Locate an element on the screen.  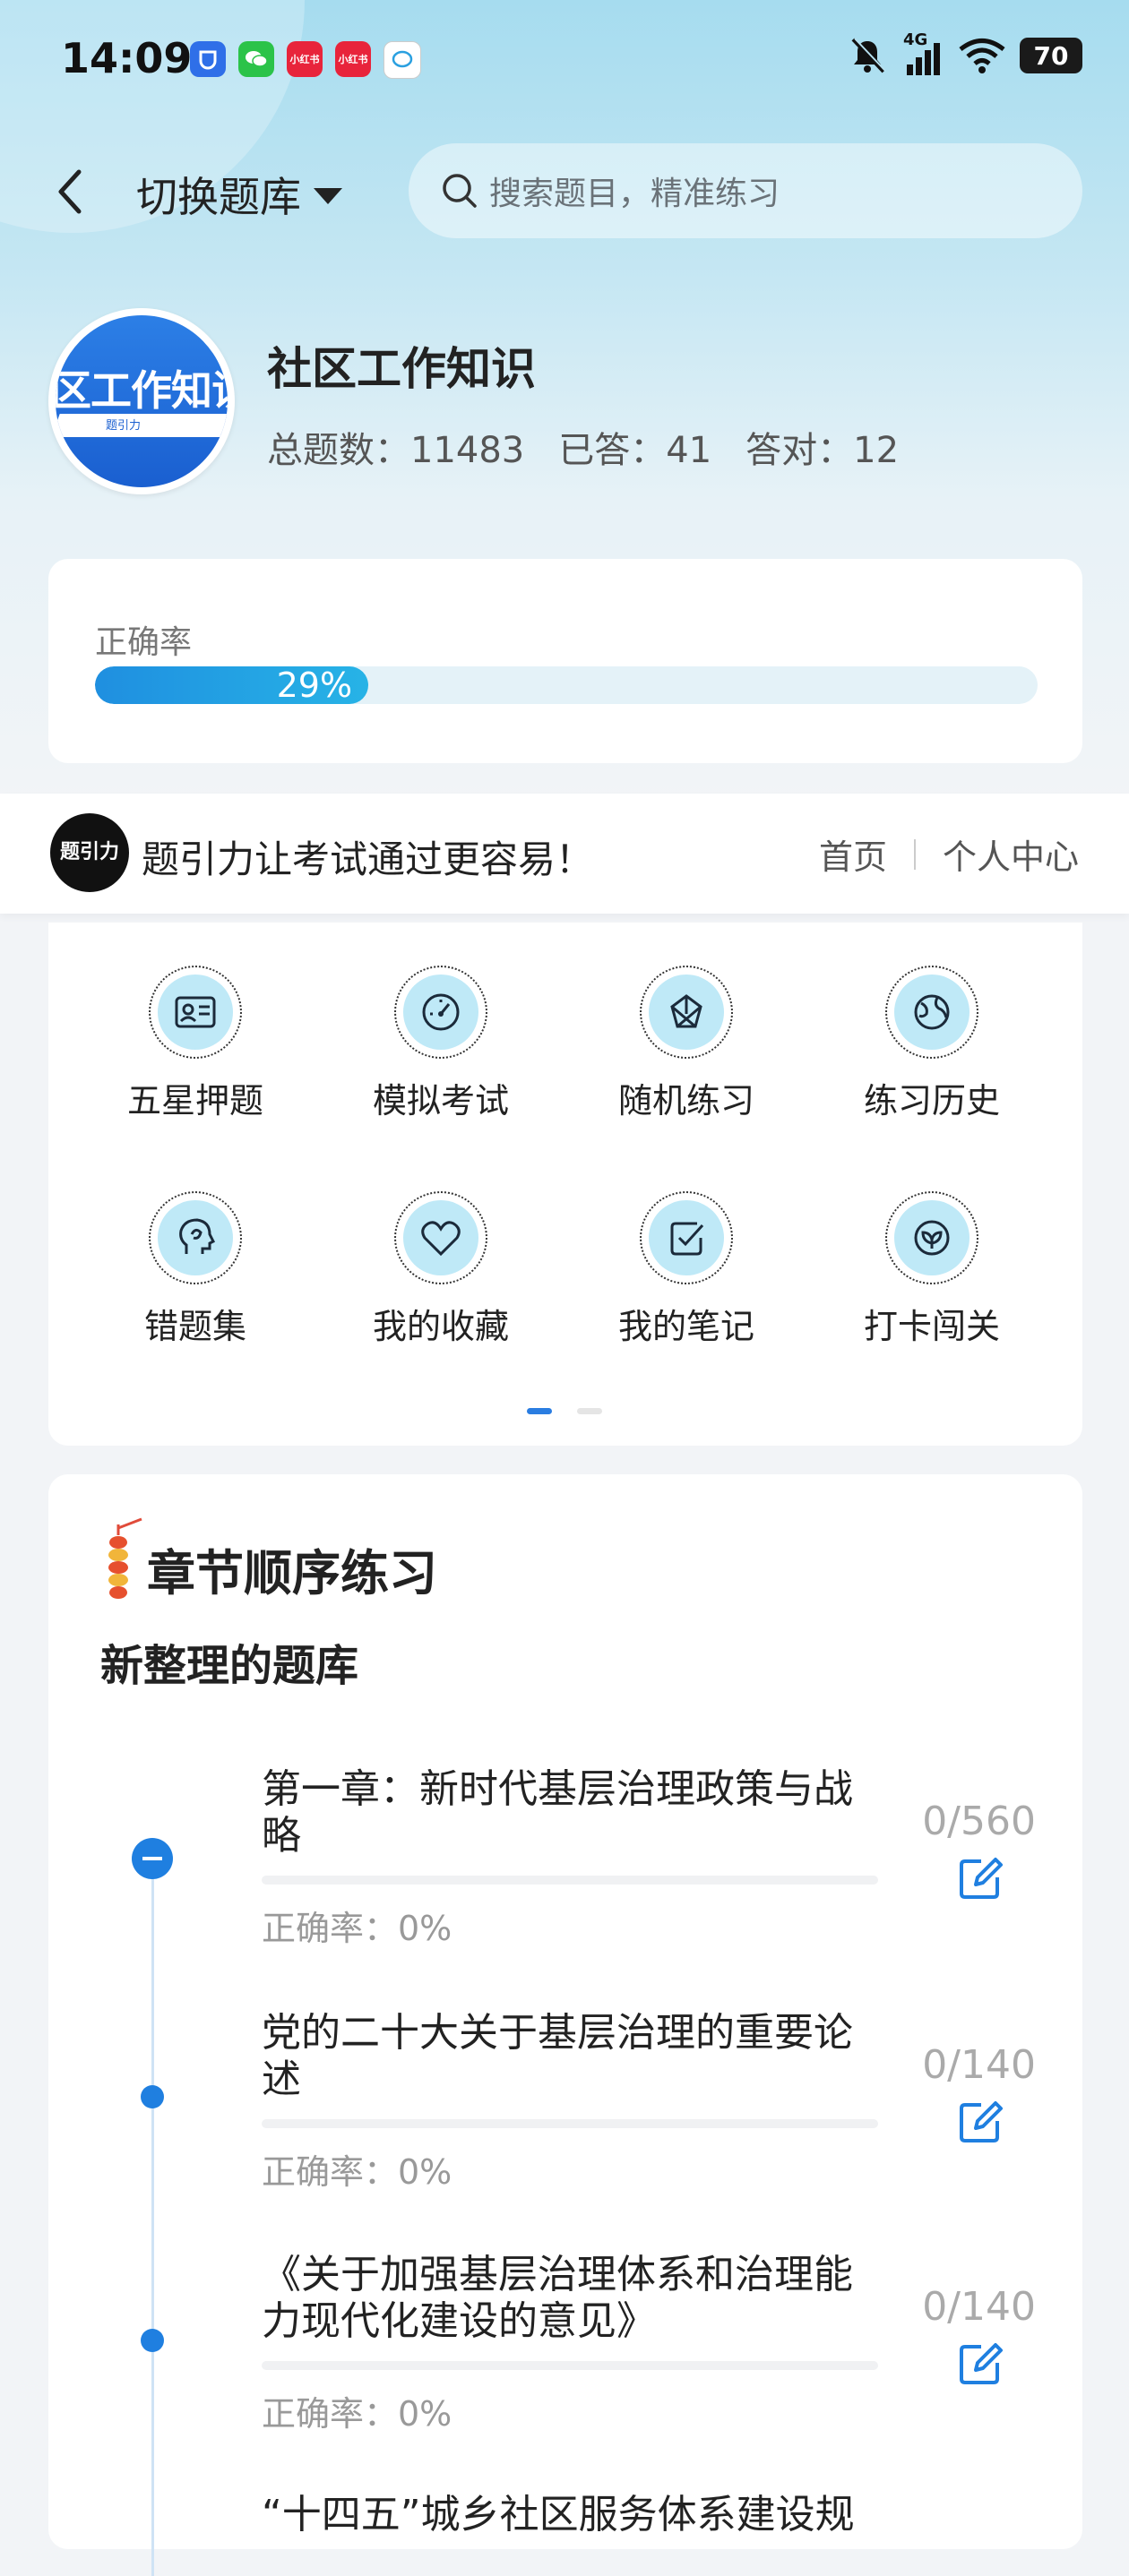
chapter-item: 党的二十大关于基层治理的重要论述 正确率：0% is located at coordinates (575, 2102).